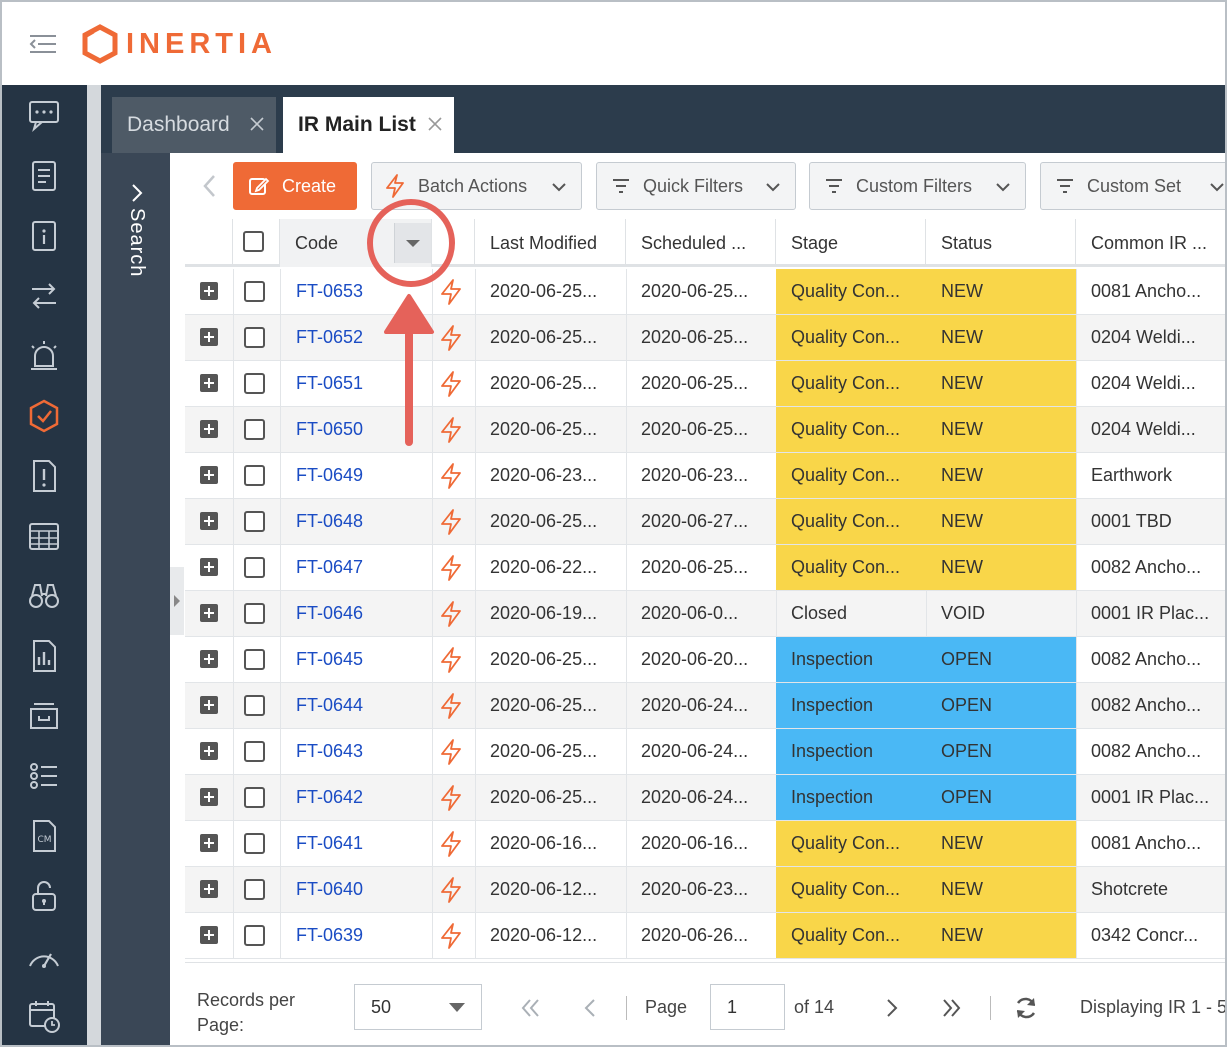 The height and width of the screenshot is (1047, 1227). Describe the element at coordinates (44, 656) in the screenshot. I see `report-chart-icon` at that location.